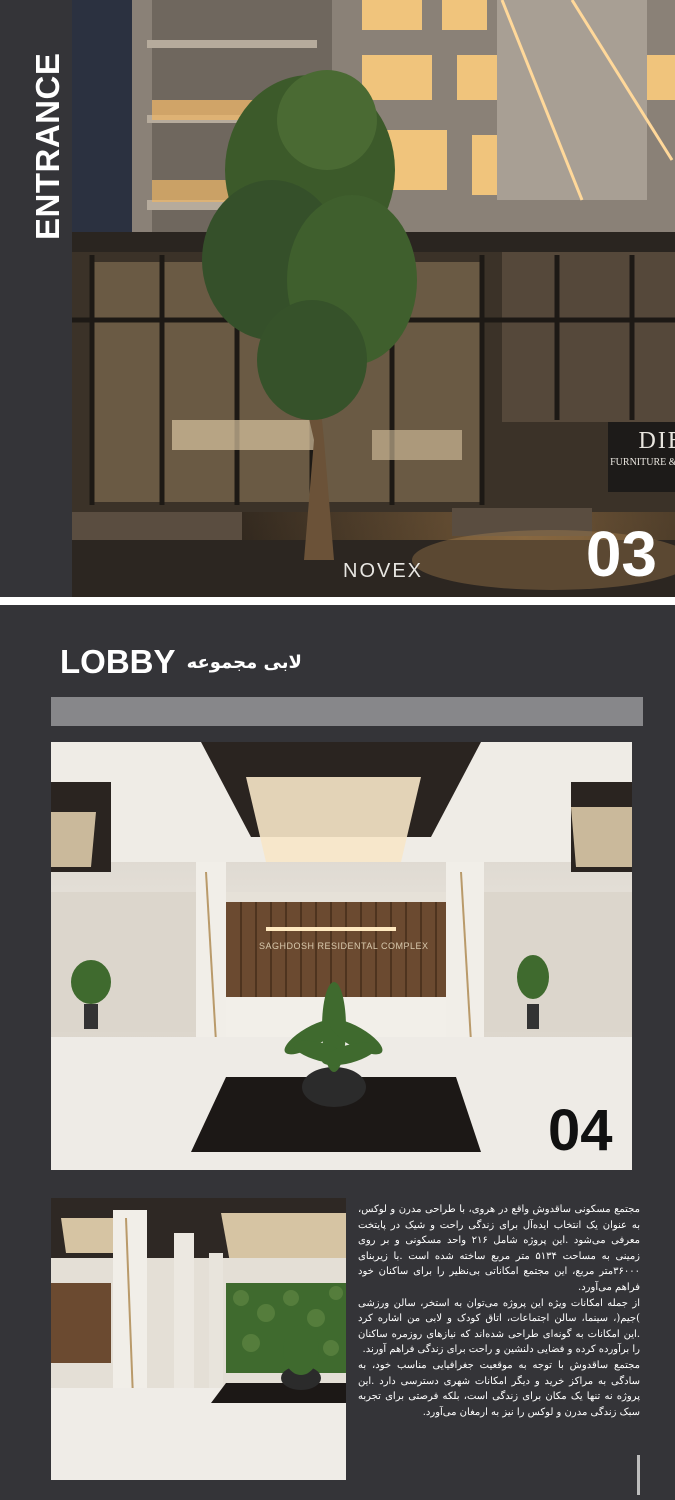 This screenshot has width=675, height=1500. What do you see at coordinates (383, 571) in the screenshot?
I see `novex-logo: NOVEX` at bounding box center [383, 571].